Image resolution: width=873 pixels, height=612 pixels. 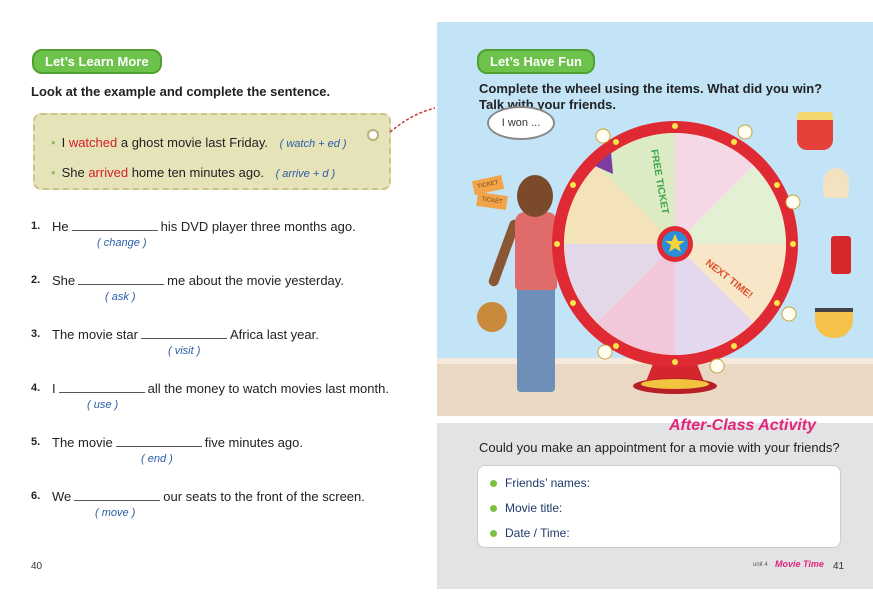 What do you see at coordinates (54, 388) in the screenshot?
I see `question-before: I` at bounding box center [54, 388].